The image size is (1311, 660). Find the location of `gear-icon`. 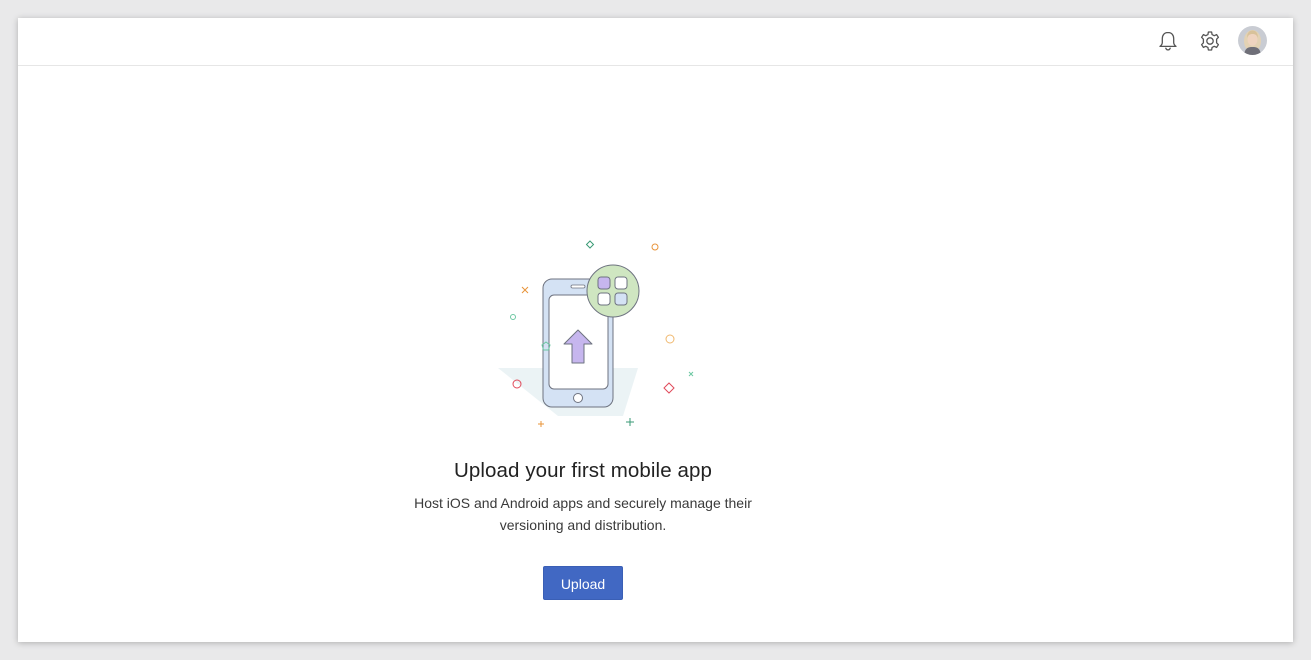

gear-icon is located at coordinates (1210, 41).